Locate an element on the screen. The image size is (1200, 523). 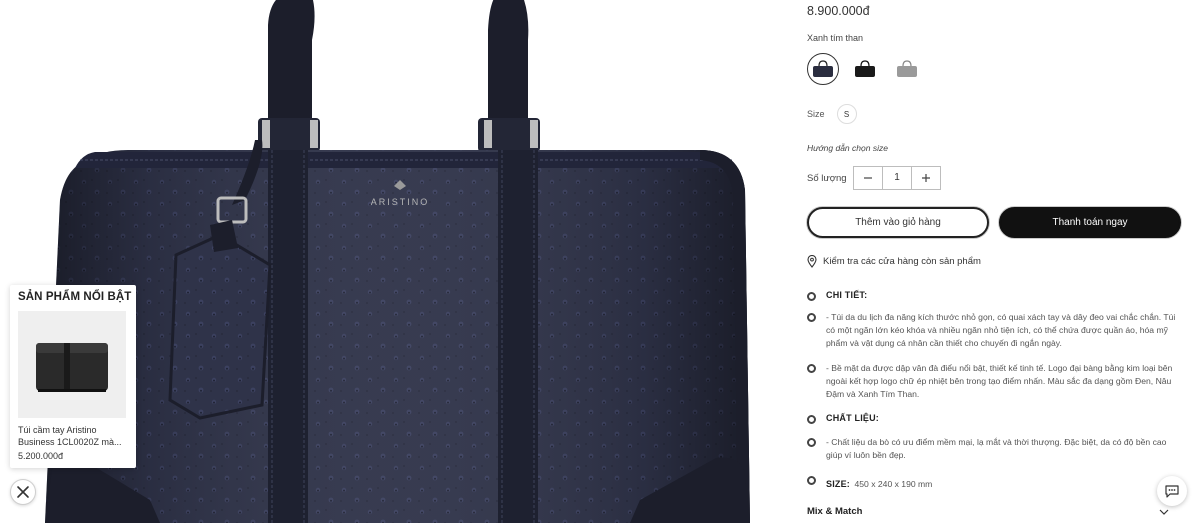
featured-title: SẢN PHẨM NỔI BẬT is located at coordinates (75, 297).